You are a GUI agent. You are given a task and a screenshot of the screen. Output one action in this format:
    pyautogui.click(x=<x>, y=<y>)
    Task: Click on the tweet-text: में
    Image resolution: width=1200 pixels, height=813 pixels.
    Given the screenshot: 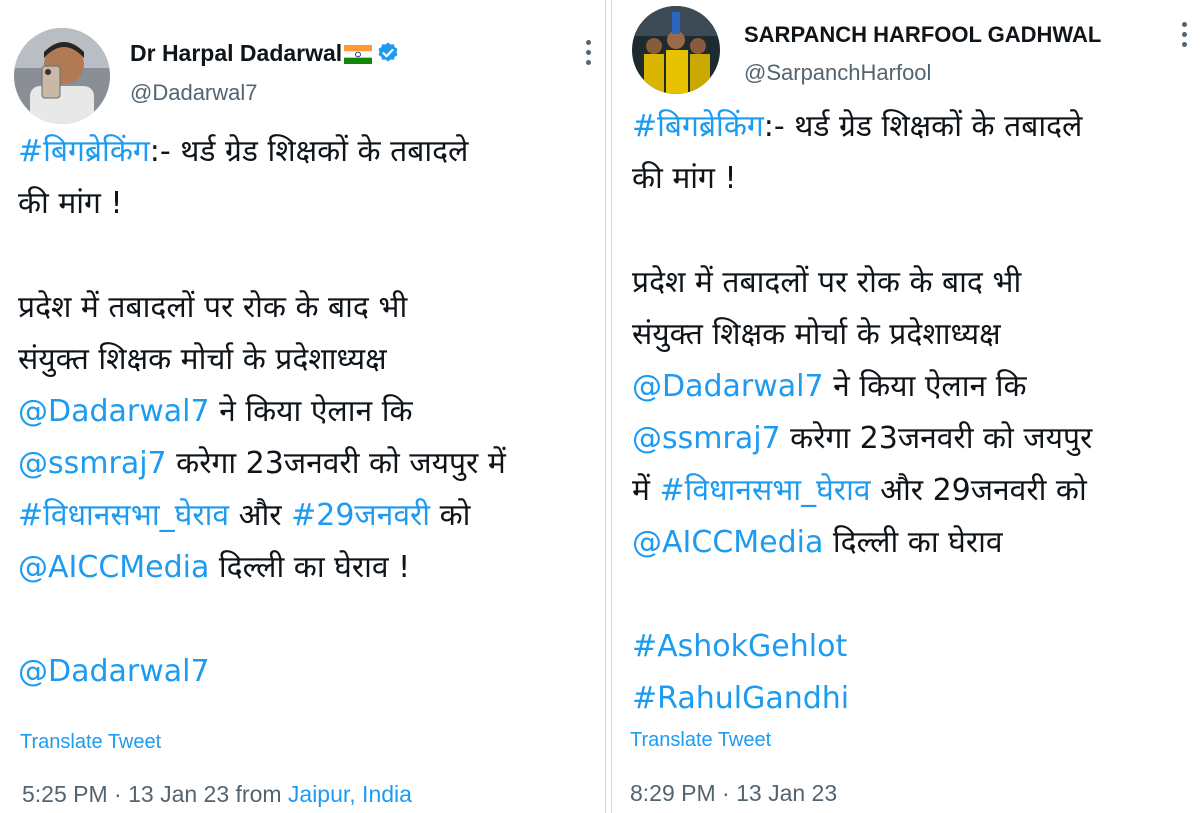 What is the action you would take?
    pyautogui.click(x=646, y=490)
    